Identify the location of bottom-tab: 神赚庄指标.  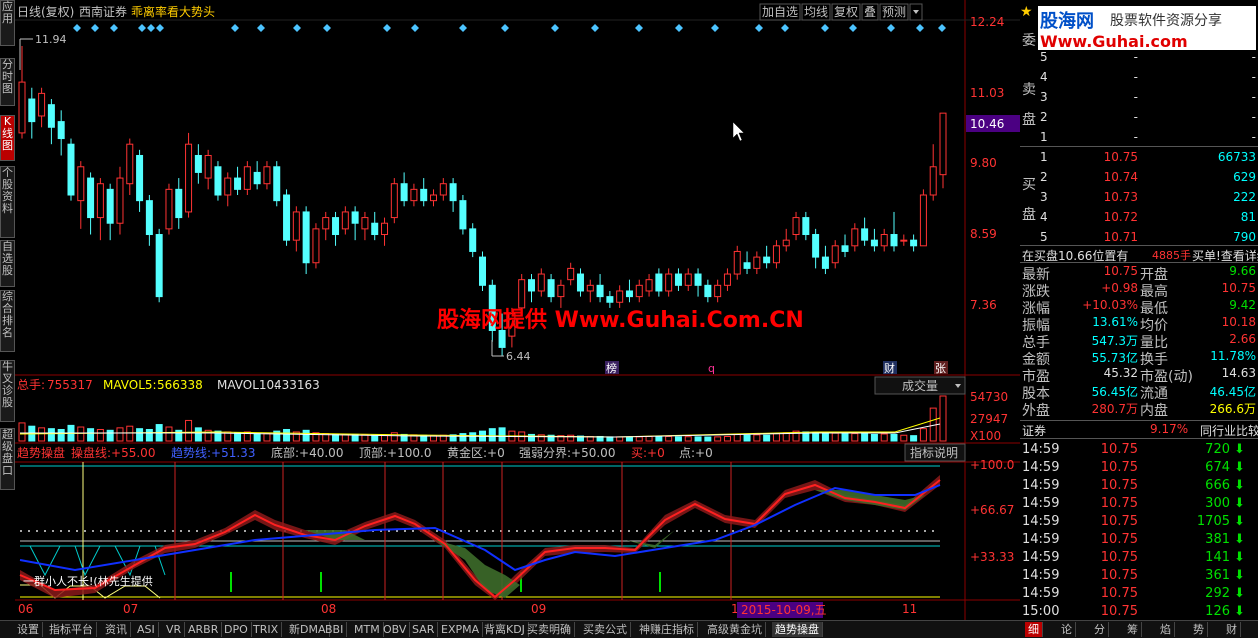
(667, 629).